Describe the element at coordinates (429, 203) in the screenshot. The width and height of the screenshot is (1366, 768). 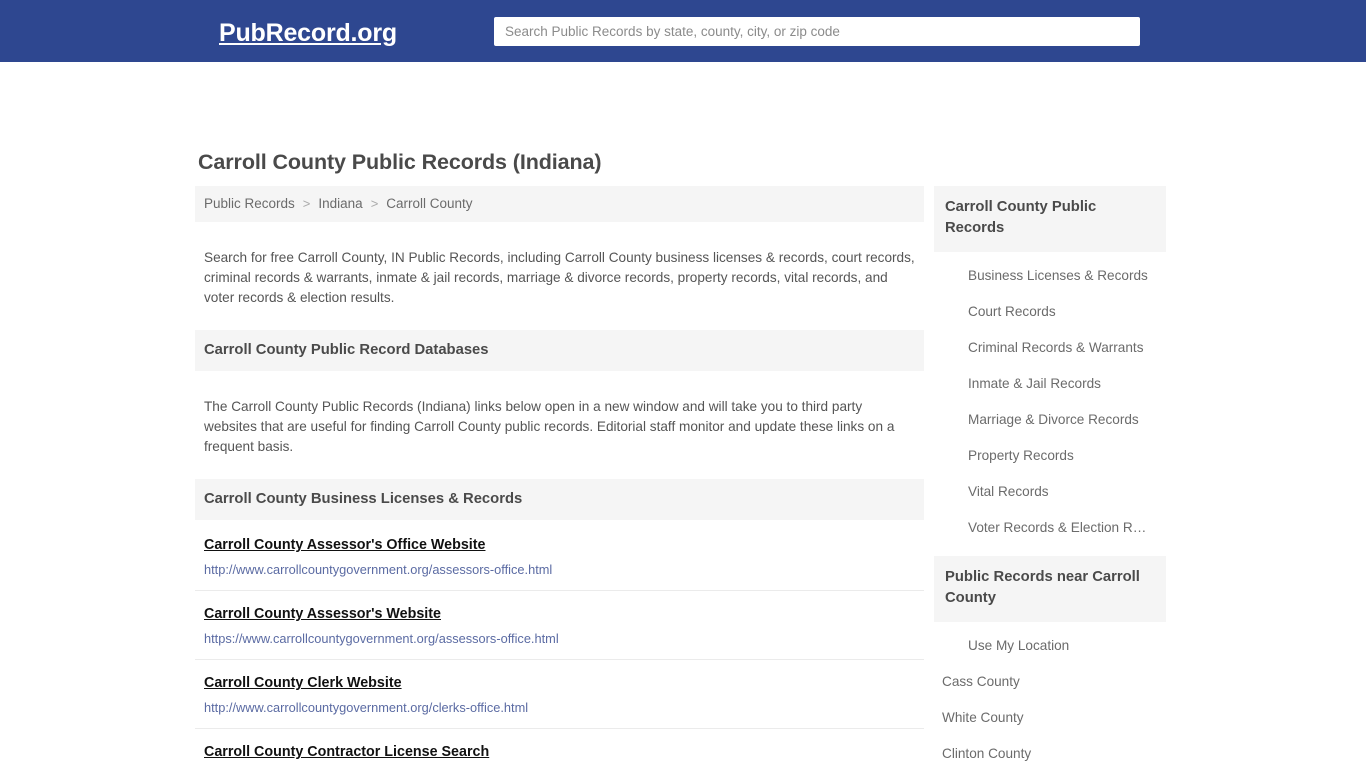
I see `breadcrumb-item-carroll-county: Carroll County` at that location.